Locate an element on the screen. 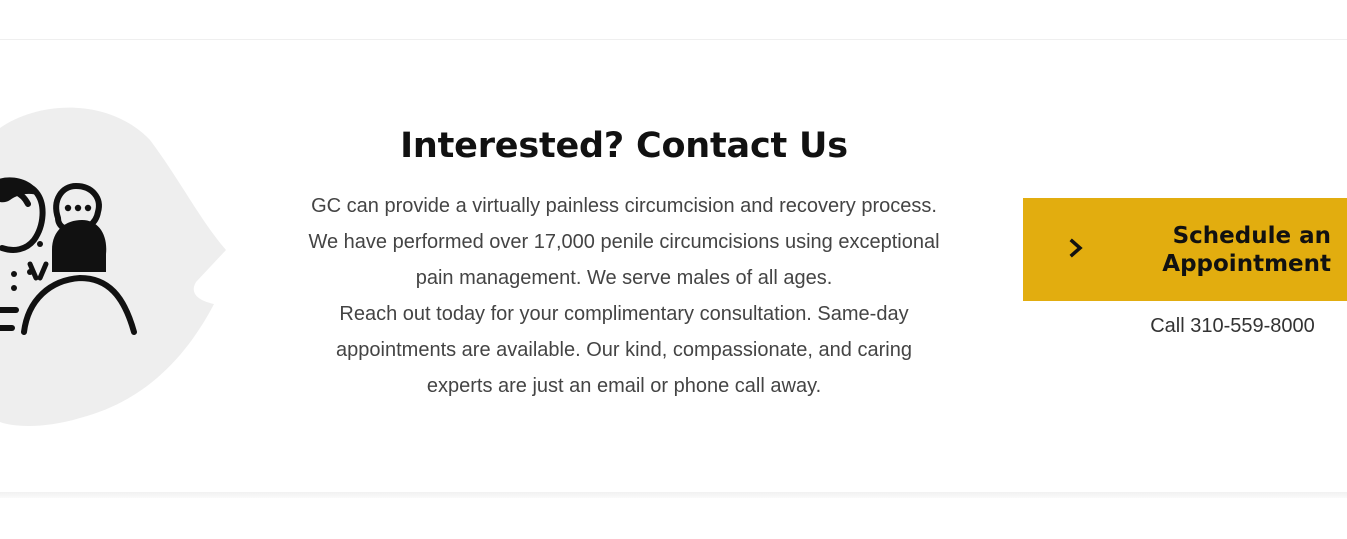 The image size is (1347, 539). chevron-right-icon is located at coordinates (1076, 248).